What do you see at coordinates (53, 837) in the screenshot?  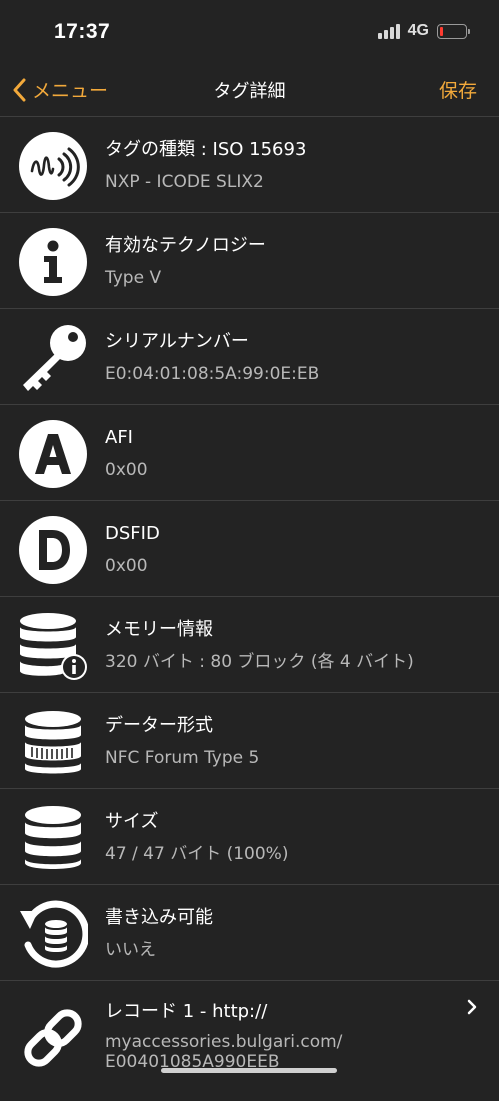 I see `database-icon` at bounding box center [53, 837].